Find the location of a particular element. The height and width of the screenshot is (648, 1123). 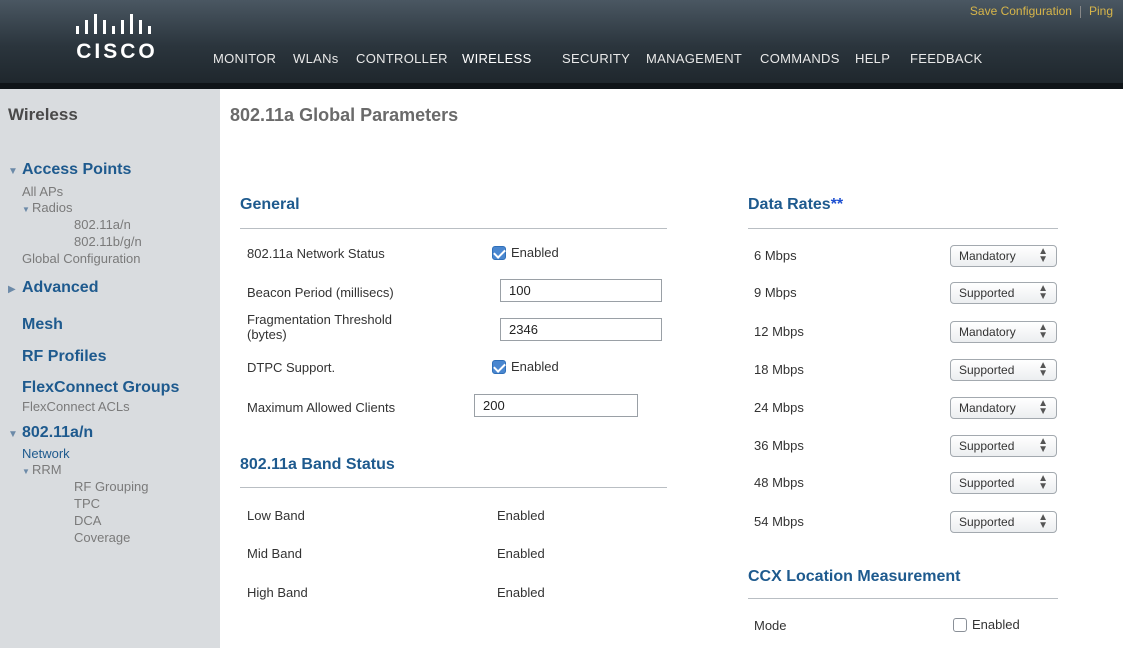

data-rate-label: 36 Mbps is located at coordinates (779, 445).